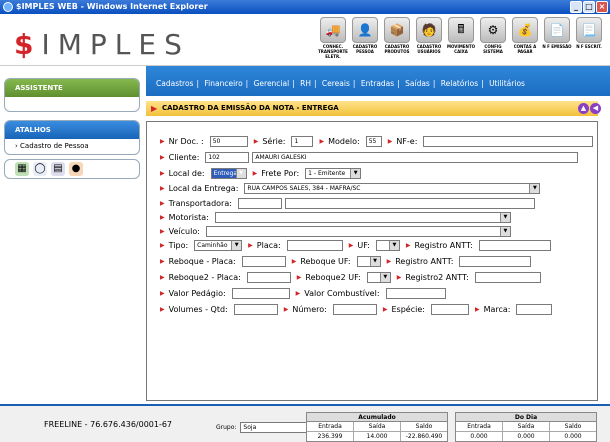 The height and width of the screenshot is (442, 610). I want to click on truck-icon: 🚚, so click(333, 30).